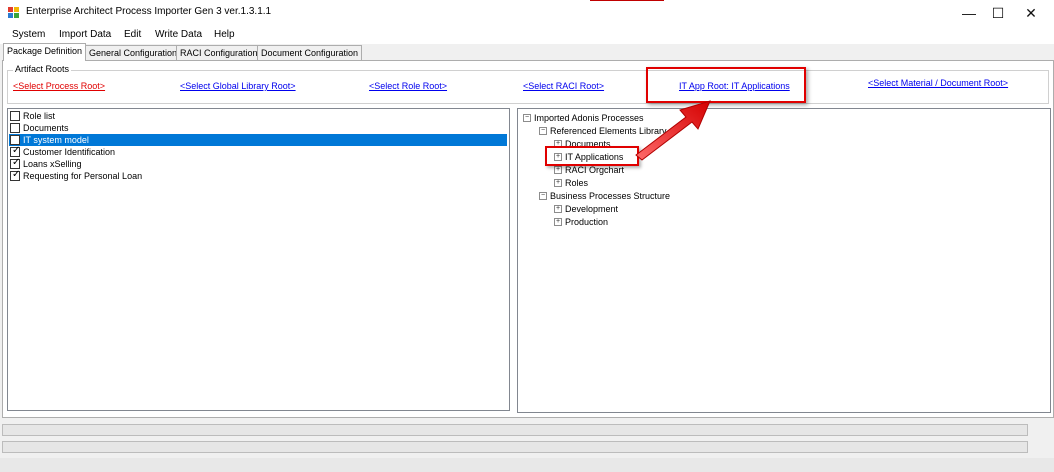 This screenshot has height=472, width=1054. Describe the element at coordinates (592, 209) in the screenshot. I see `tree-node-label: Development` at that location.